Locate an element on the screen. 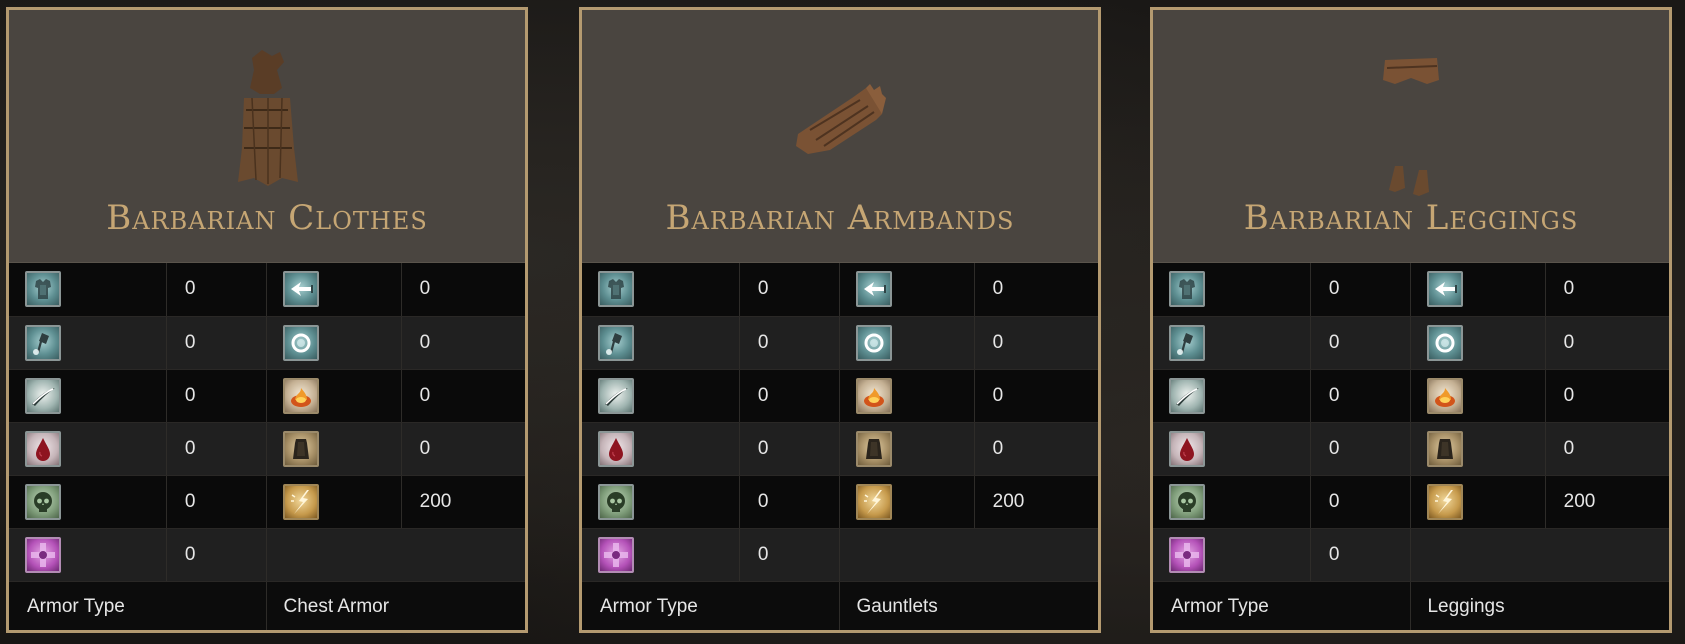  slash-blade-icon is located at coordinates (616, 395).